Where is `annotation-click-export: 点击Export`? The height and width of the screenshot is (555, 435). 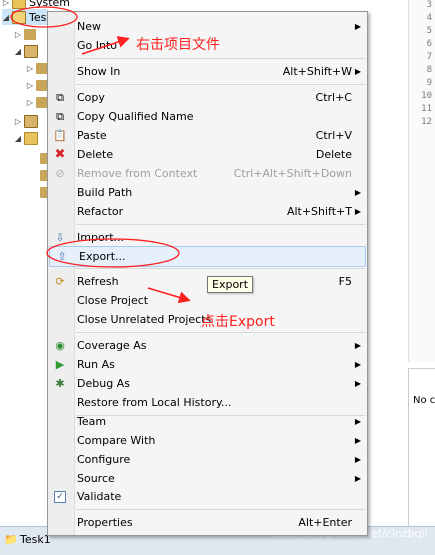 annotation-click-export: 点击Export is located at coordinates (238, 322).